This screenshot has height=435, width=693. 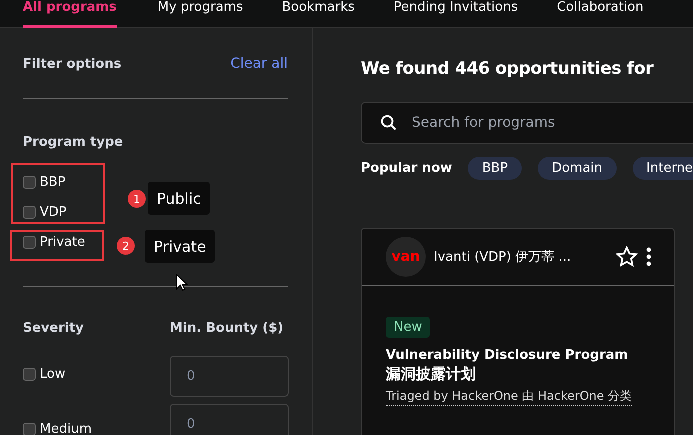 I want to click on cursor-icon, so click(x=182, y=283).